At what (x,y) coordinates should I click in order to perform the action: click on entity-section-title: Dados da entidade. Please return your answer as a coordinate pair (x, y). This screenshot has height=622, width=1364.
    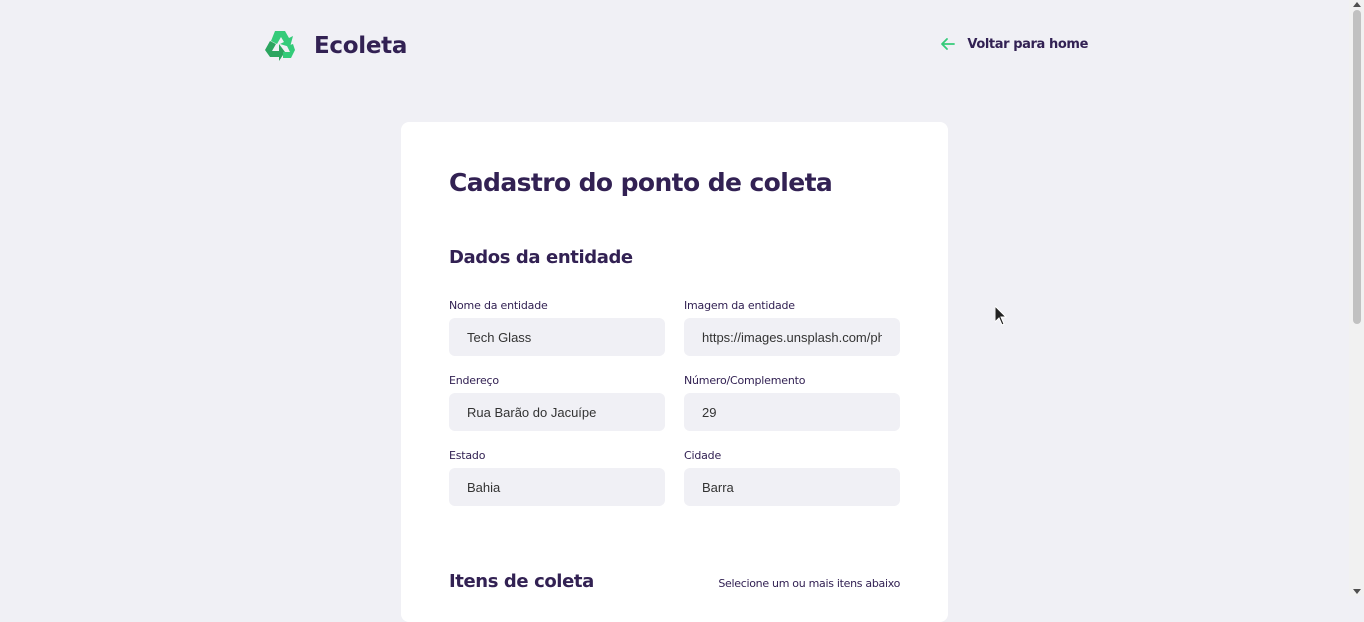
    Looking at the image, I should click on (541, 257).